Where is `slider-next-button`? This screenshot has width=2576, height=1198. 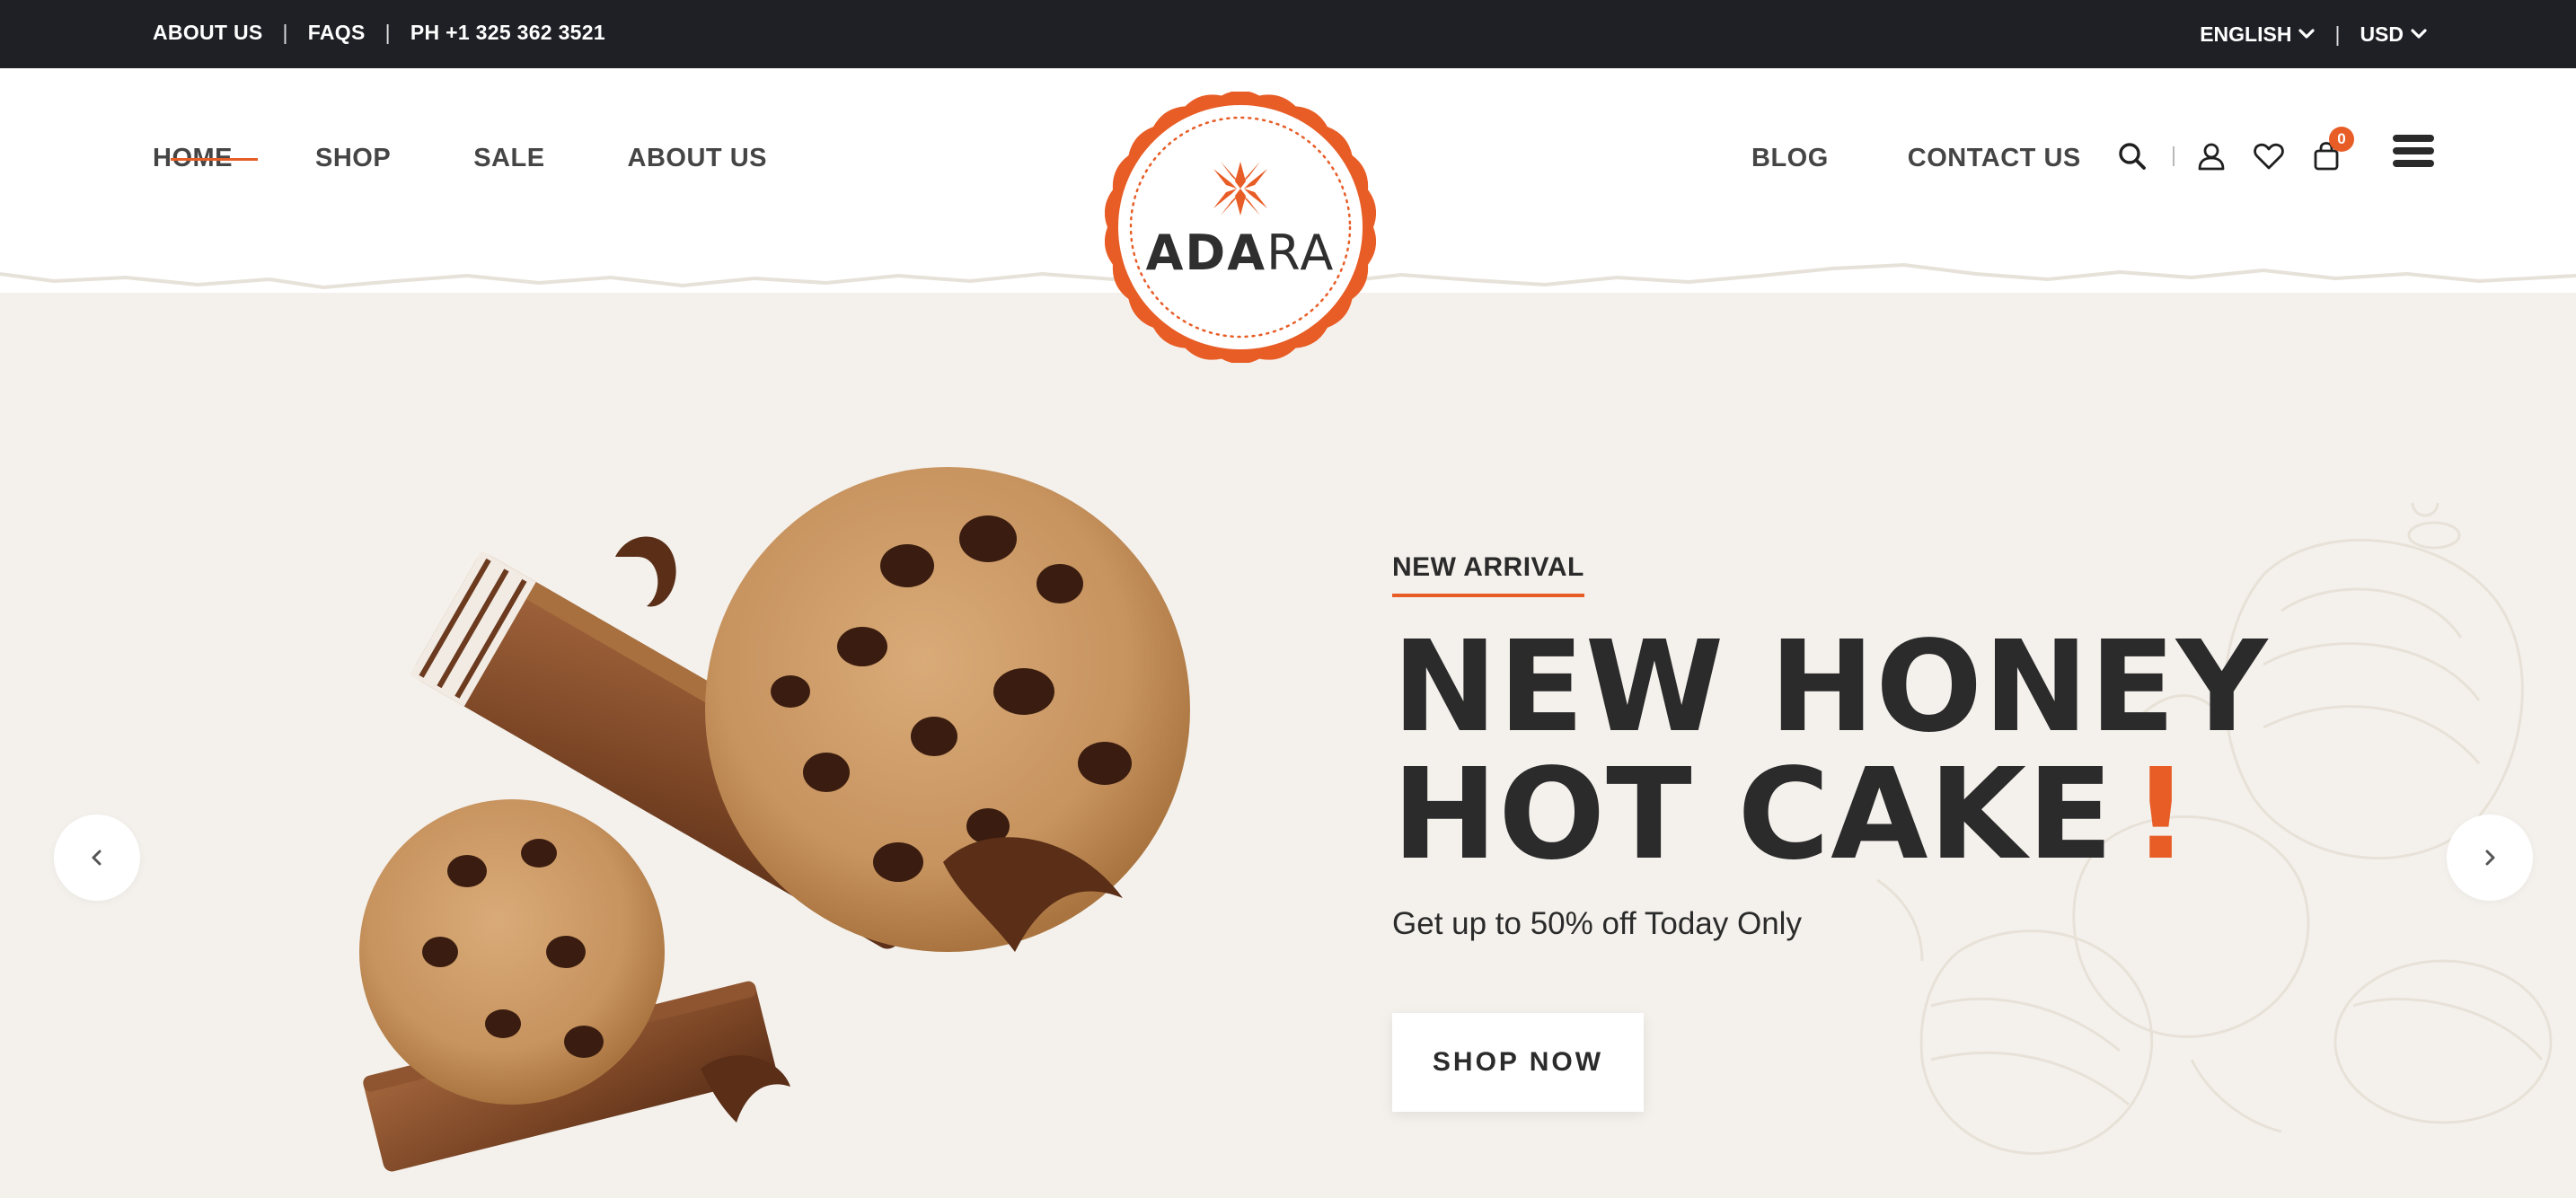
slider-next-button is located at coordinates (2490, 858).